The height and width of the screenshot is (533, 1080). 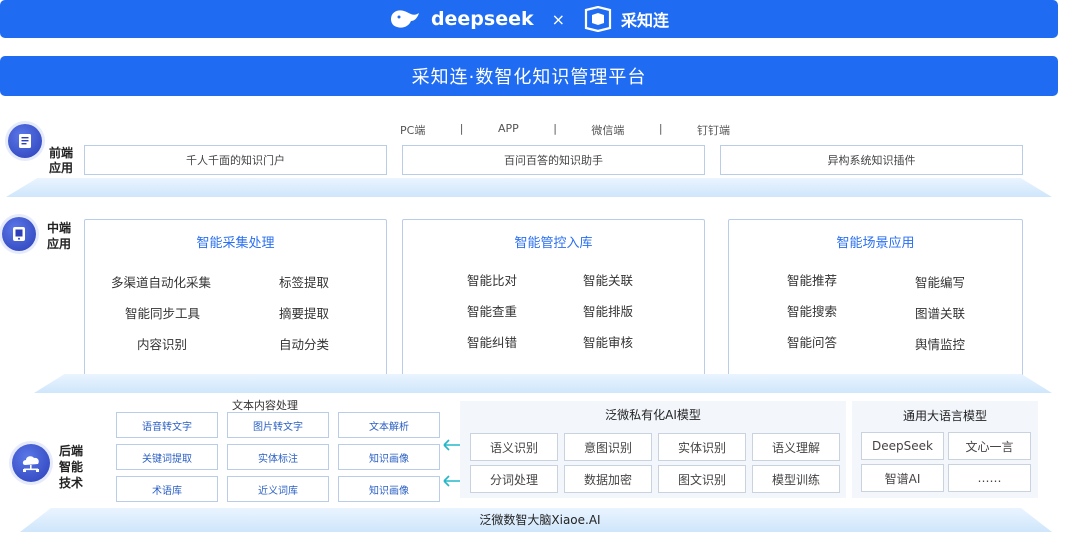 I want to click on channel-app: APP, so click(x=508, y=128).